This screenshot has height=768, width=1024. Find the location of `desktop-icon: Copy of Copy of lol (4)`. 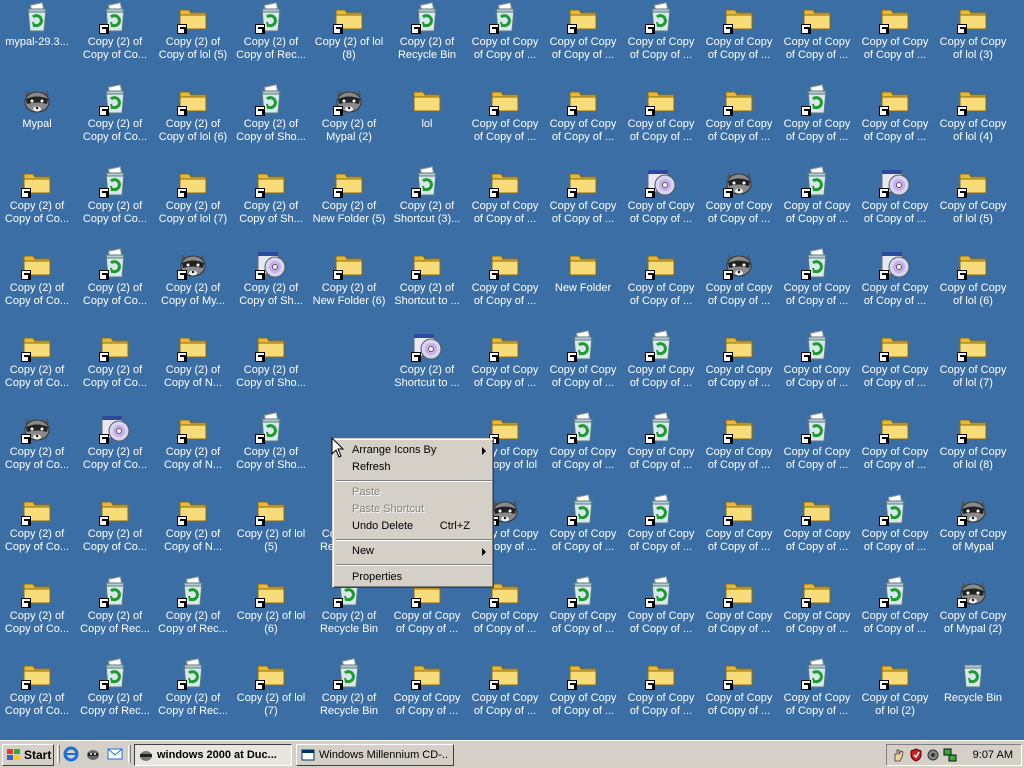

desktop-icon: Copy of Copy of lol (4) is located at coordinates (973, 120).